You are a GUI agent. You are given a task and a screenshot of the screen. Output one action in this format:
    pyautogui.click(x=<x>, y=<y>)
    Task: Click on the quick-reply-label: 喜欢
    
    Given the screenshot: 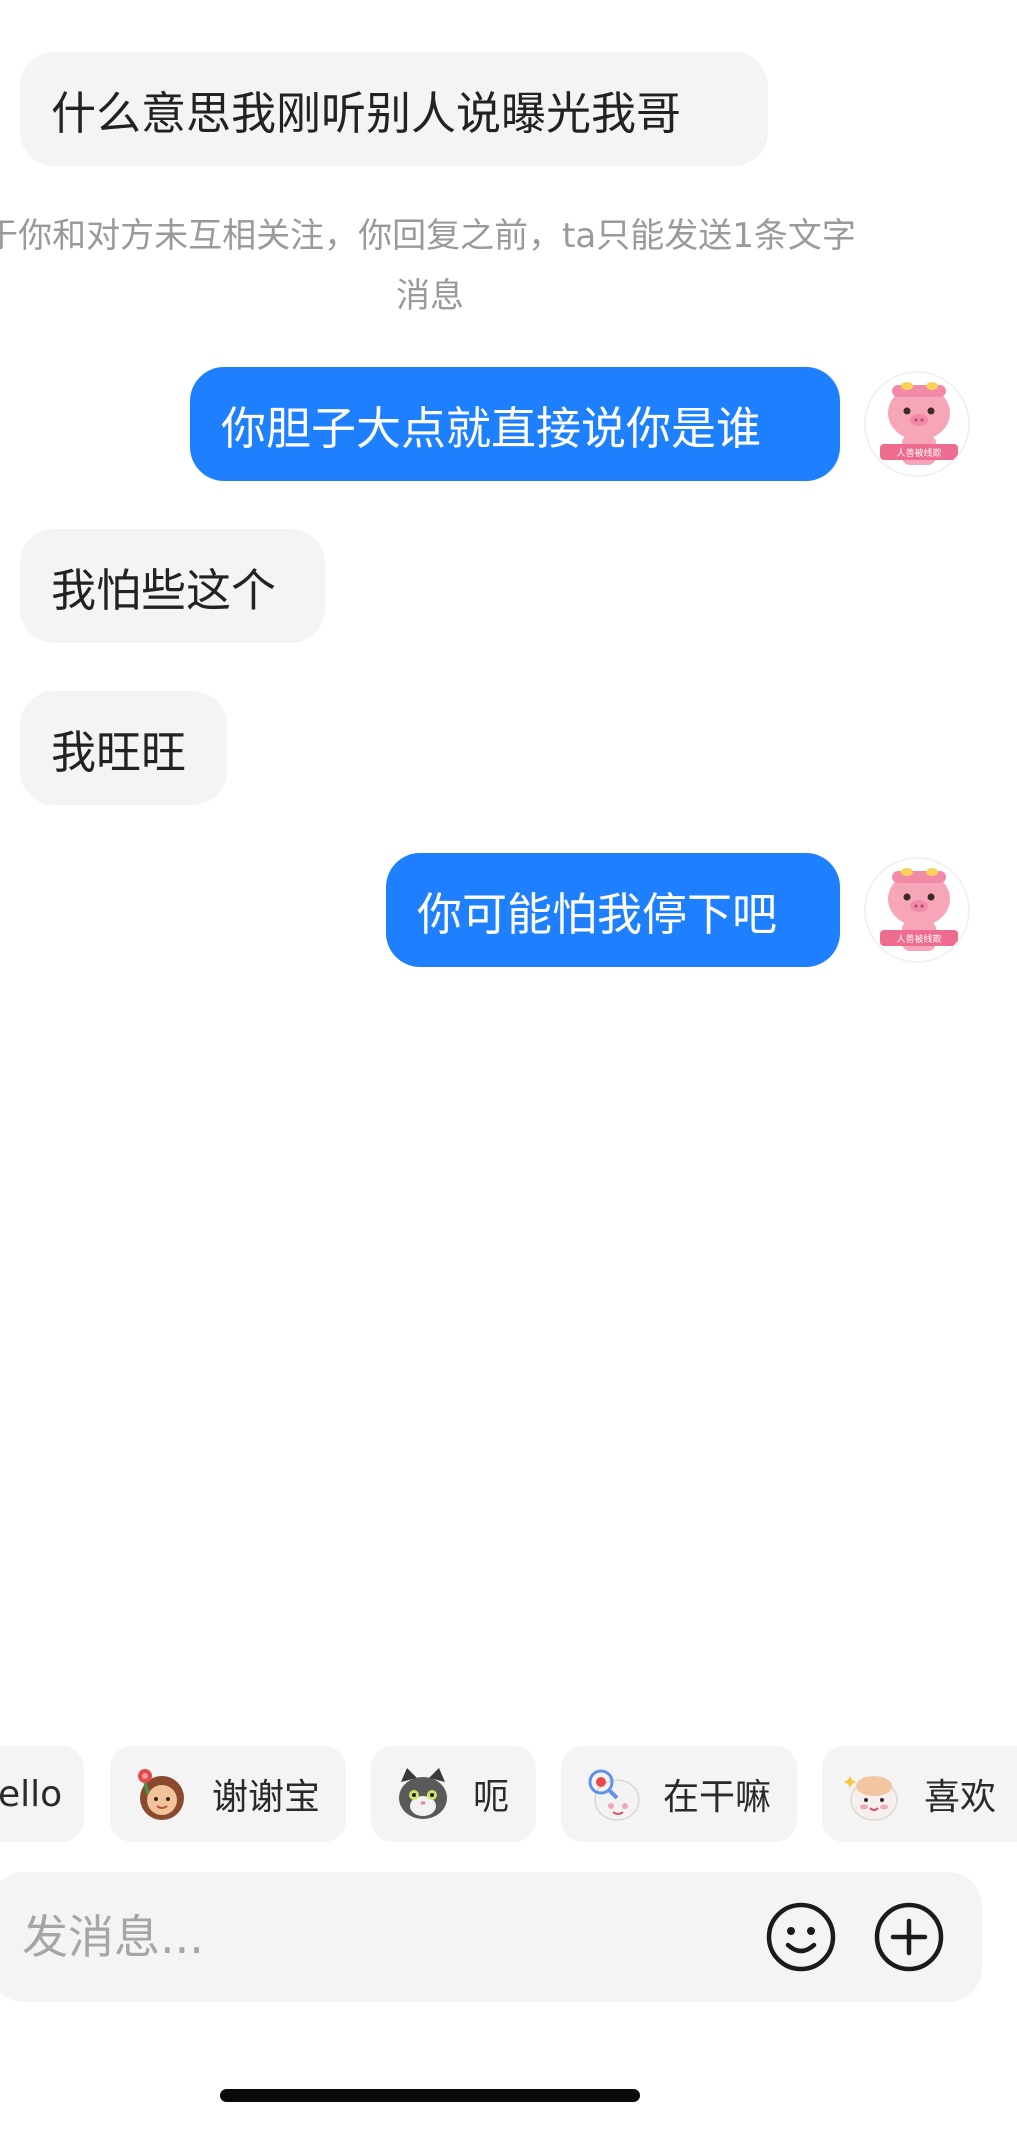 What is the action you would take?
    pyautogui.click(x=960, y=1797)
    